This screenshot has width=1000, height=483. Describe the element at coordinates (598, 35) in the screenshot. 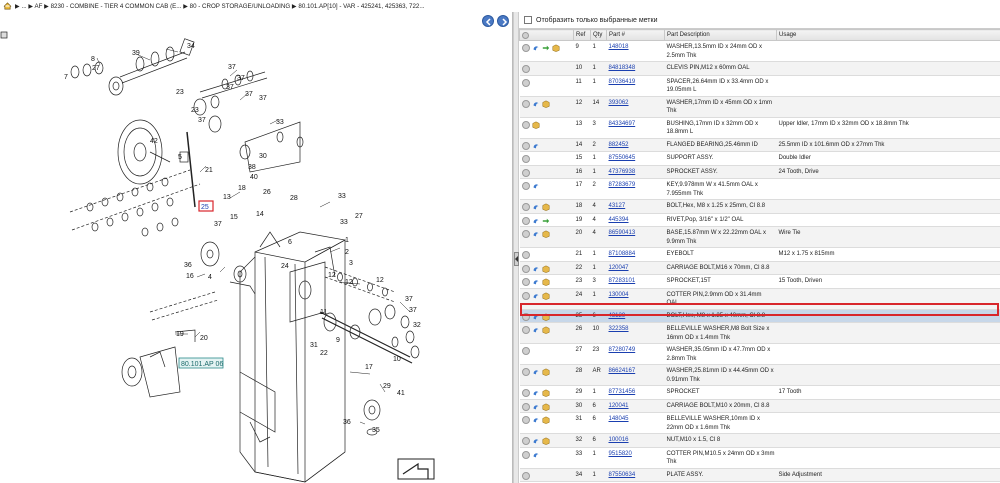

I see `column-header: Qty` at that location.